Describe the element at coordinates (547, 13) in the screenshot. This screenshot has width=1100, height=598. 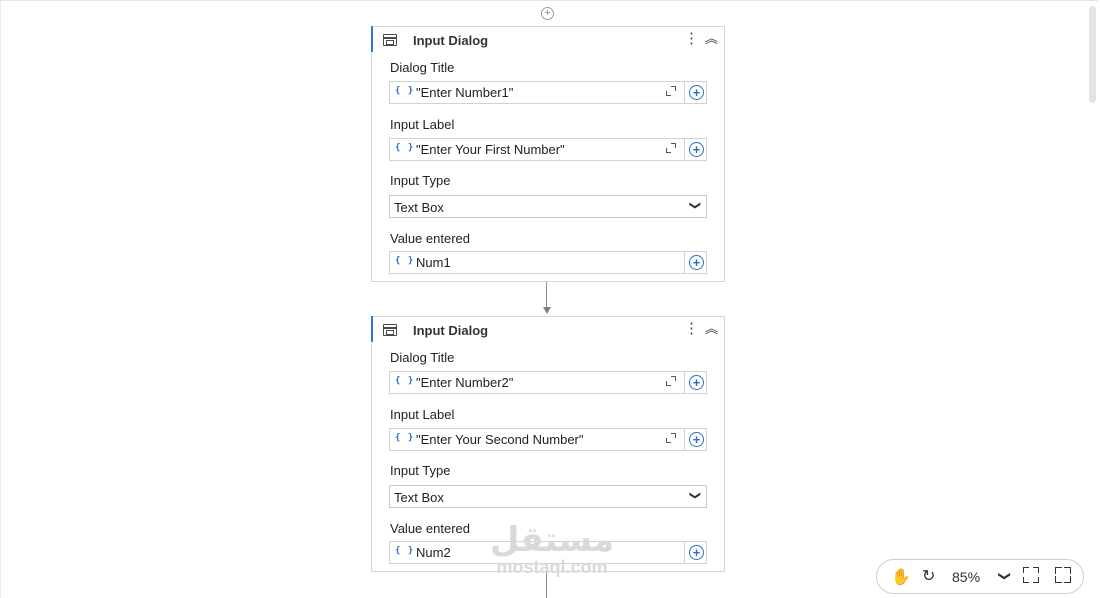
I see `add-activity-plus-icon: +` at that location.